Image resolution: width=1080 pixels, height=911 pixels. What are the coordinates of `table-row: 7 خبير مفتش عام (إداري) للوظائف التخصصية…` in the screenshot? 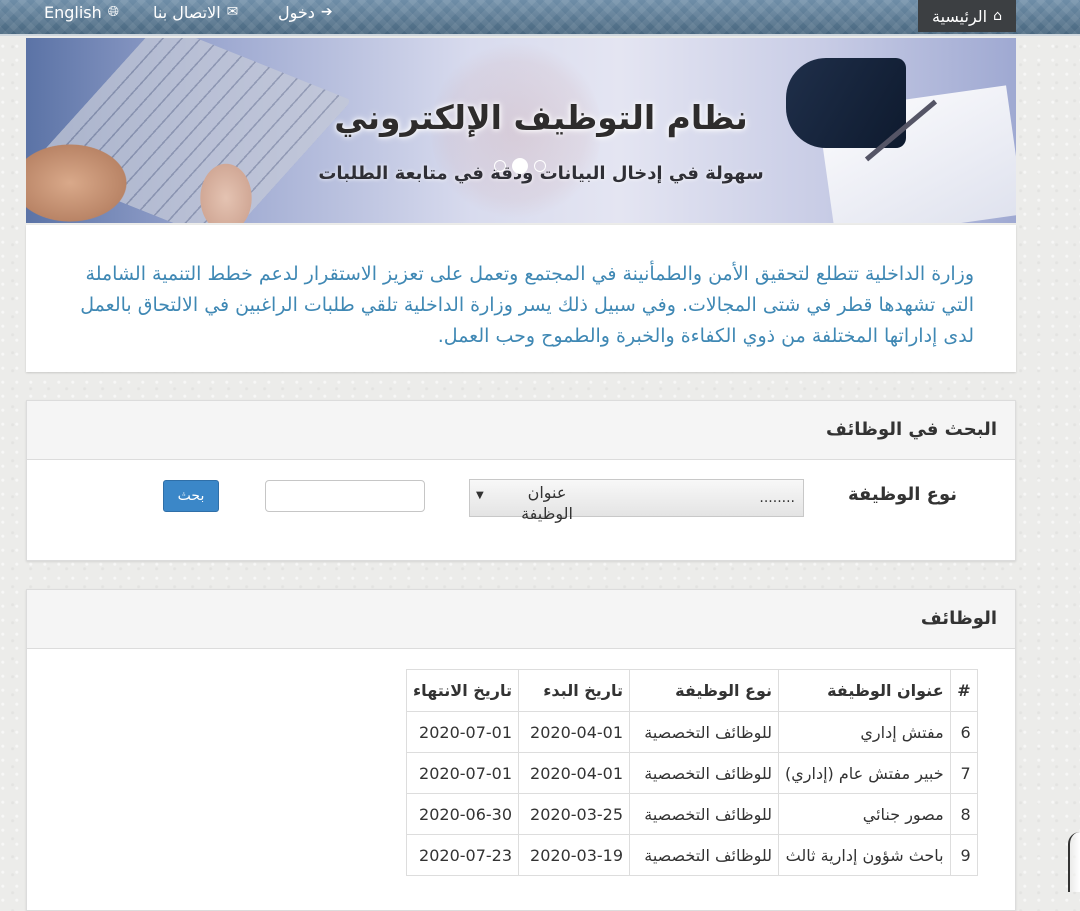 It's located at (691, 773).